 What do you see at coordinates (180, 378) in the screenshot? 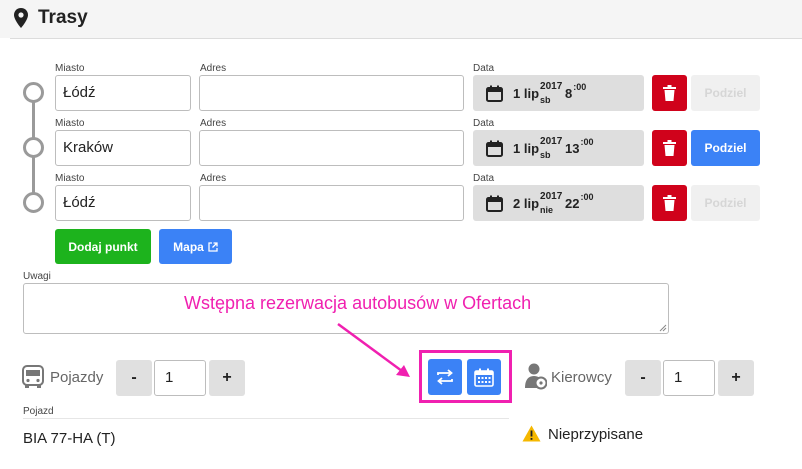
I see `vehicles-count-input: 1` at bounding box center [180, 378].